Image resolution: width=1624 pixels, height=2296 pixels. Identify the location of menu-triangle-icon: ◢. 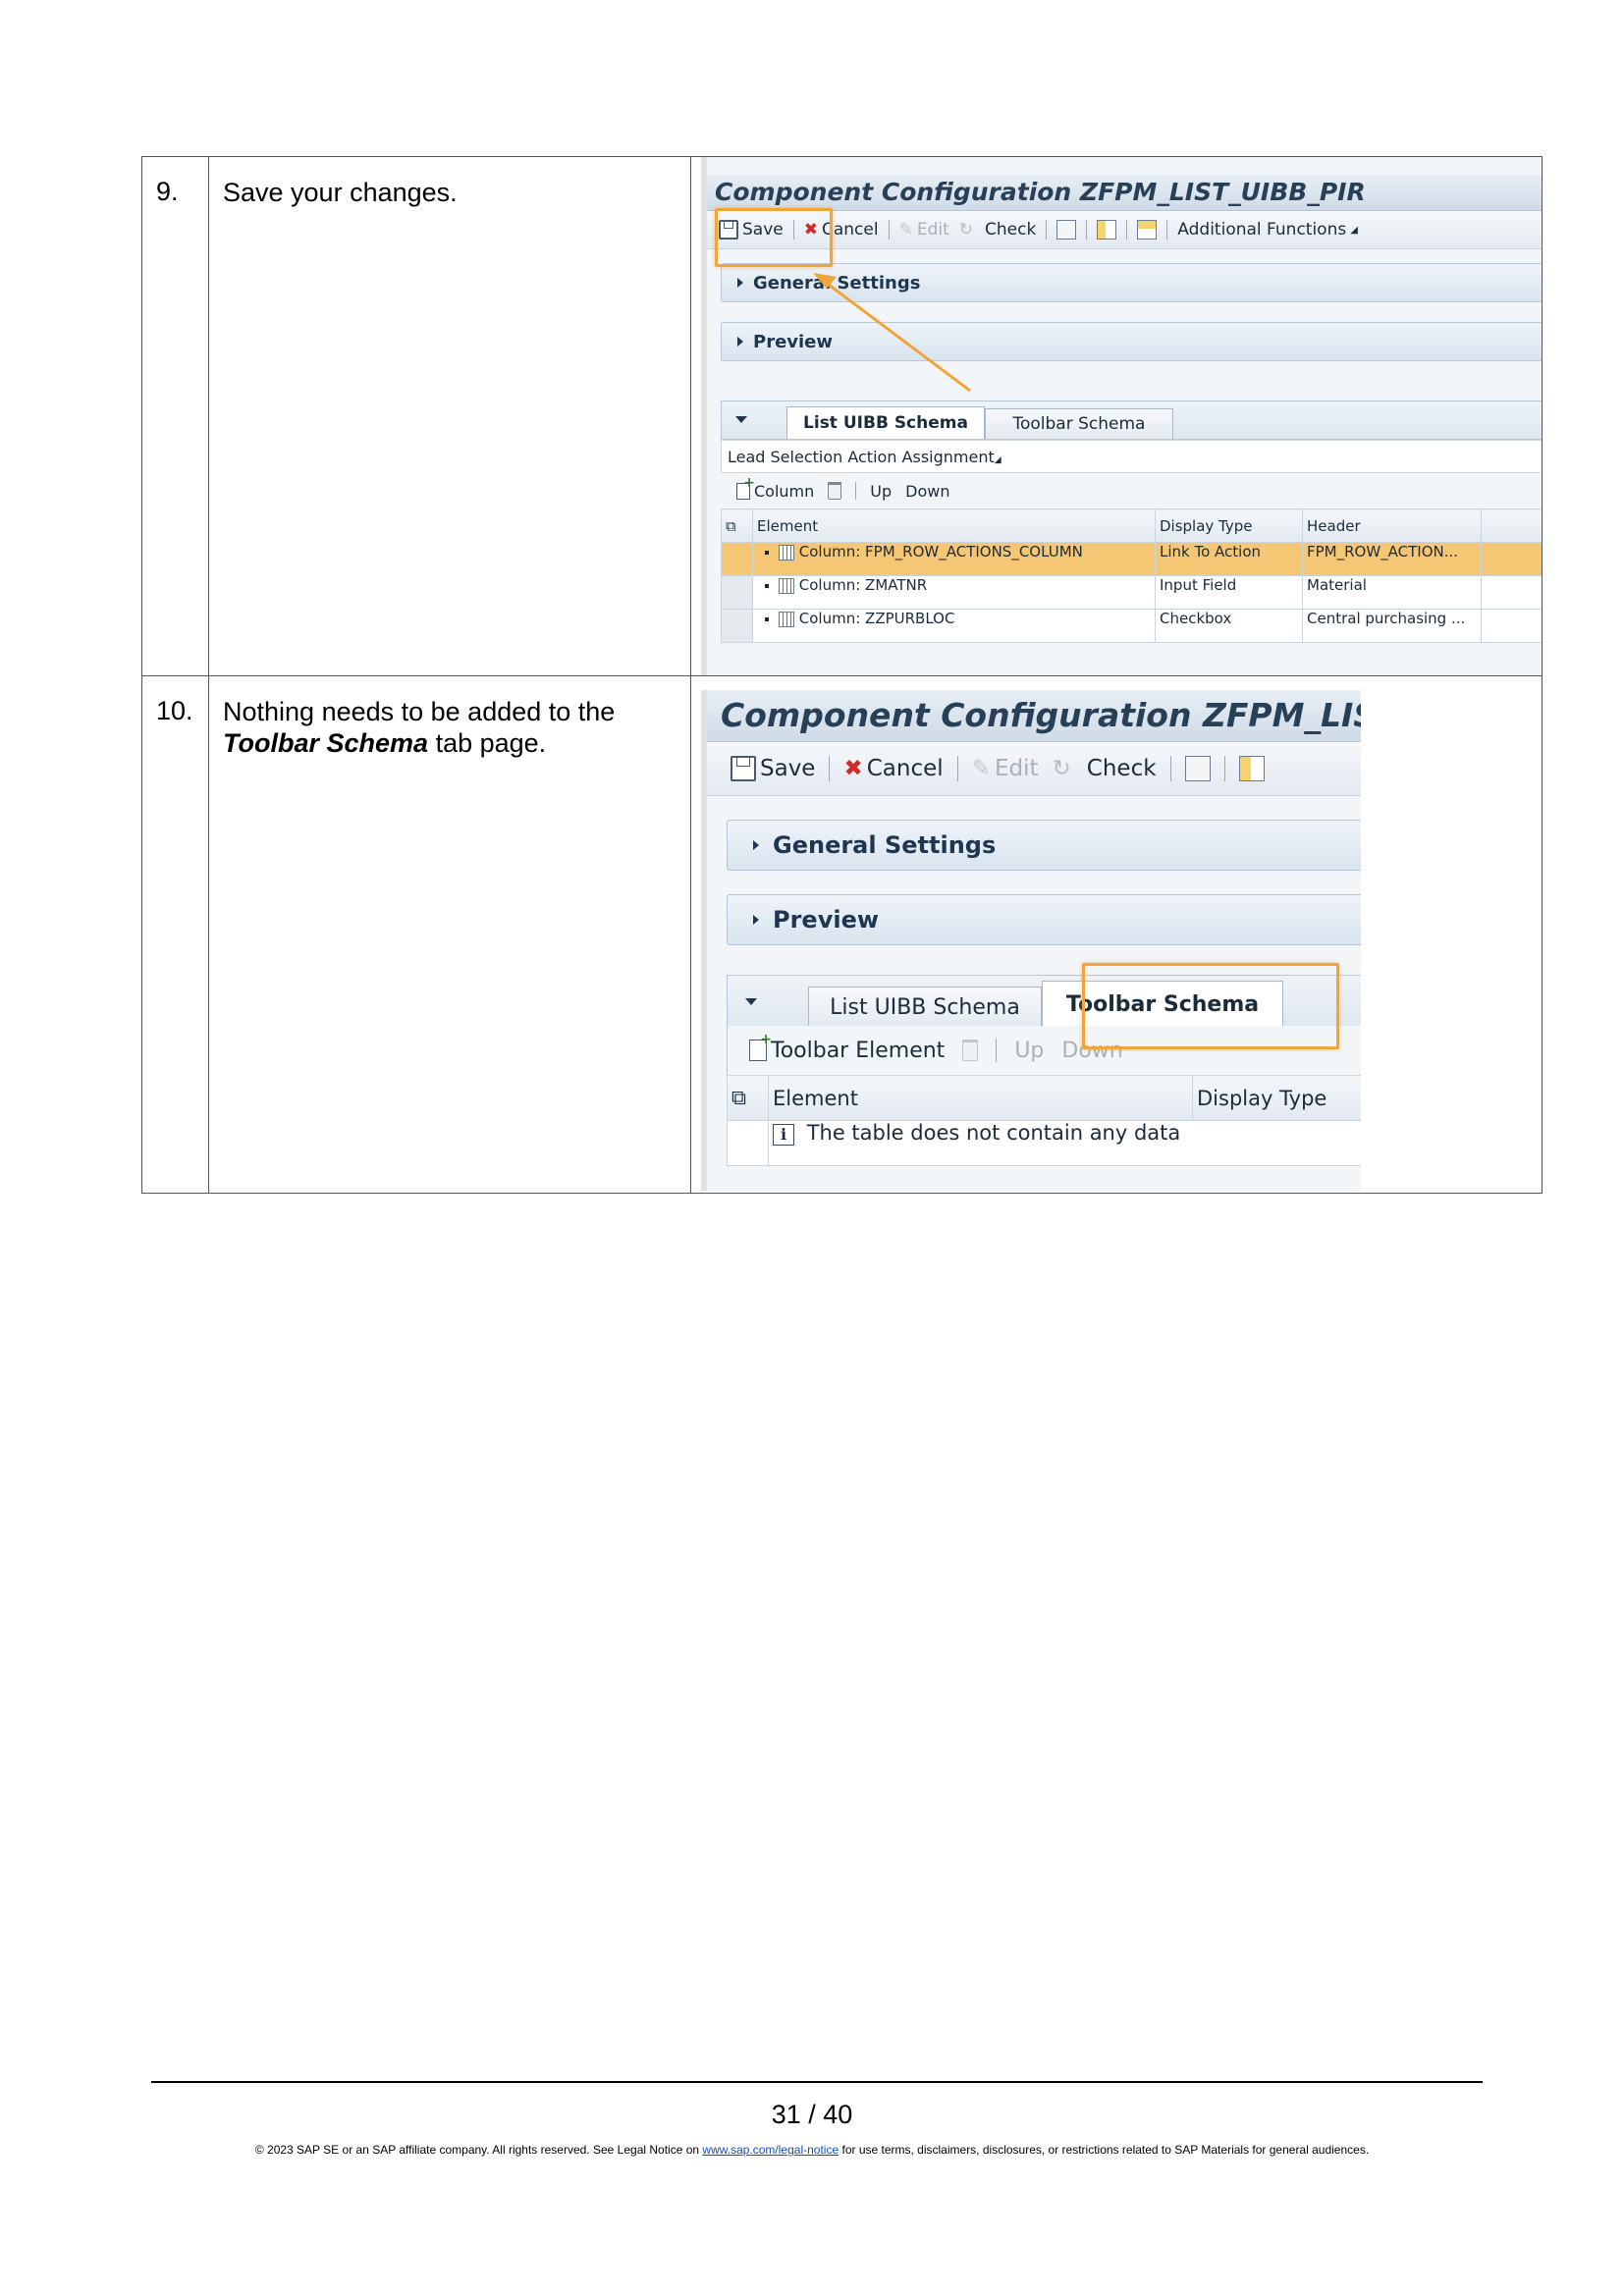
(997, 460).